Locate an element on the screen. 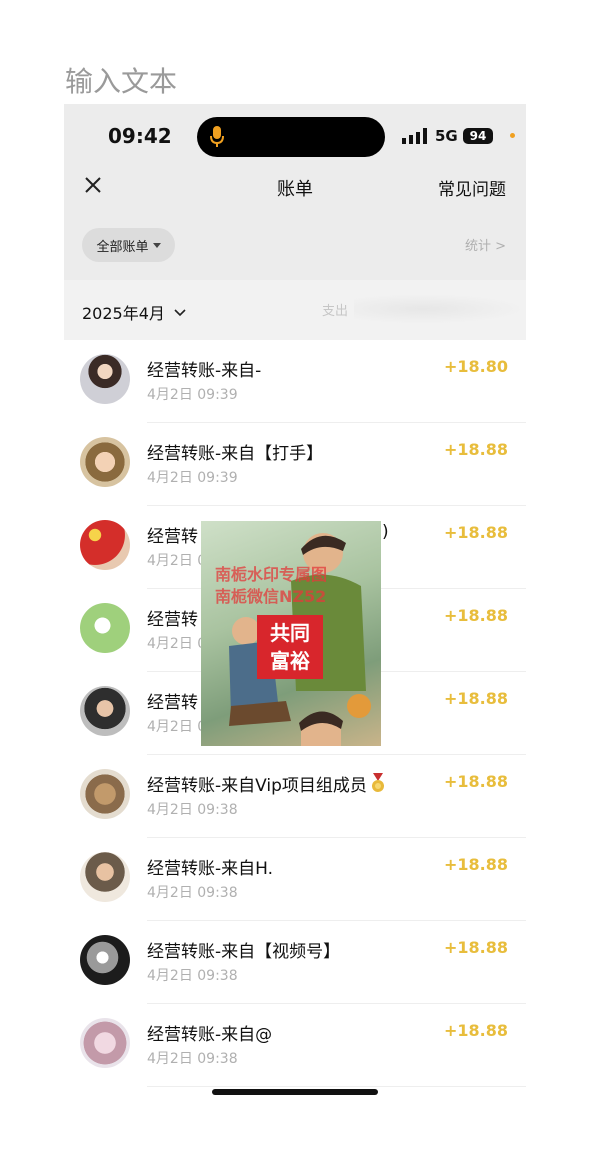 The width and height of the screenshot is (590, 1162). close-icon is located at coordinates (93, 185).